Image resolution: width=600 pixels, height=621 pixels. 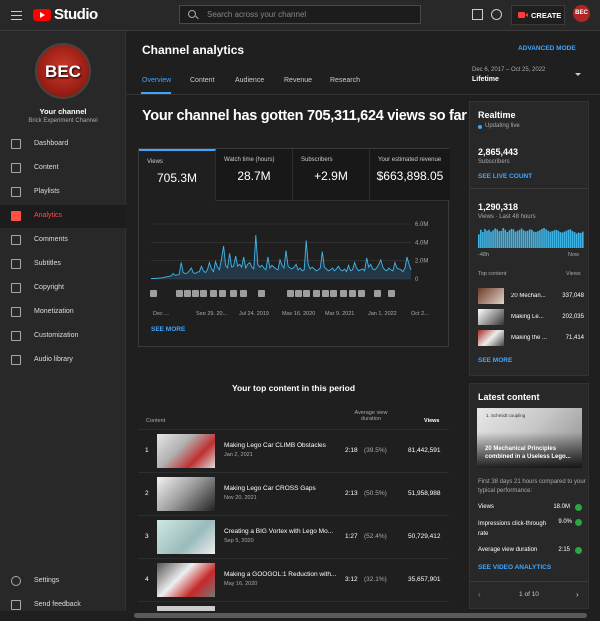 What do you see at coordinates (498, 207) in the screenshot?
I see `realtime-views-count: 1,290,318` at bounding box center [498, 207].